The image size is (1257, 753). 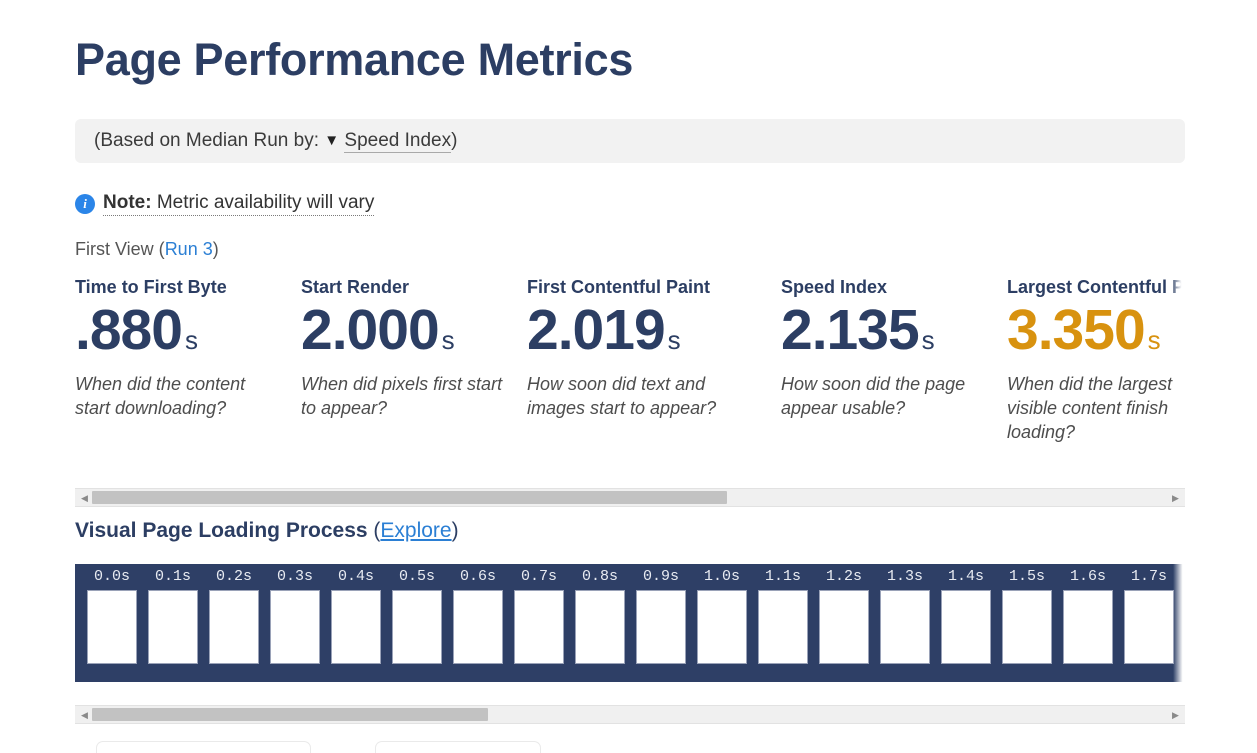 I want to click on metrics-scrollbar-thumb, so click(x=409, y=497).